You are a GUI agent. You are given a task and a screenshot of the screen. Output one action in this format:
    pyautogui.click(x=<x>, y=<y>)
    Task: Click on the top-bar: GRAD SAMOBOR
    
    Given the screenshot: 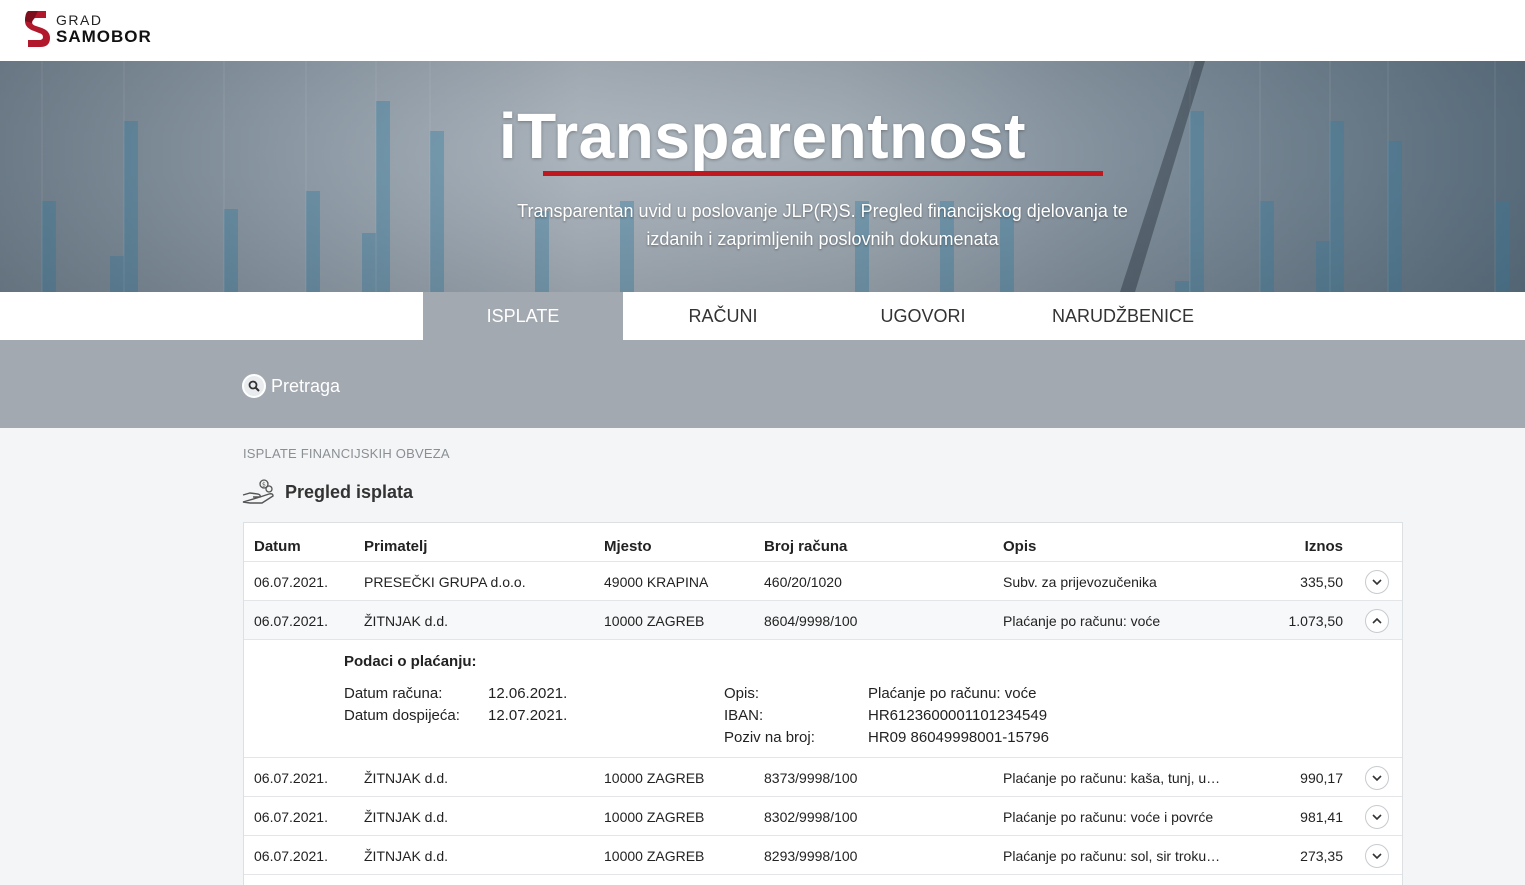 What is the action you would take?
    pyautogui.click(x=762, y=30)
    